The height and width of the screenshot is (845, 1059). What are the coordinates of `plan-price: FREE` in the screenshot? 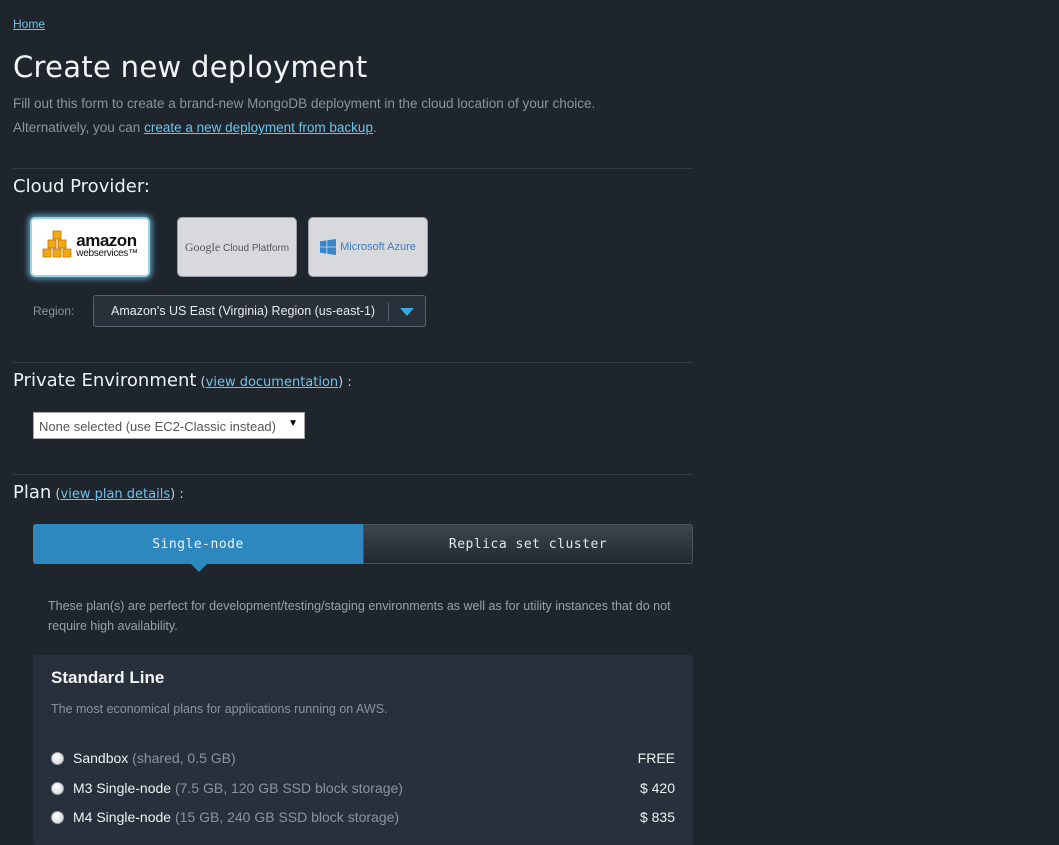 It's located at (656, 758).